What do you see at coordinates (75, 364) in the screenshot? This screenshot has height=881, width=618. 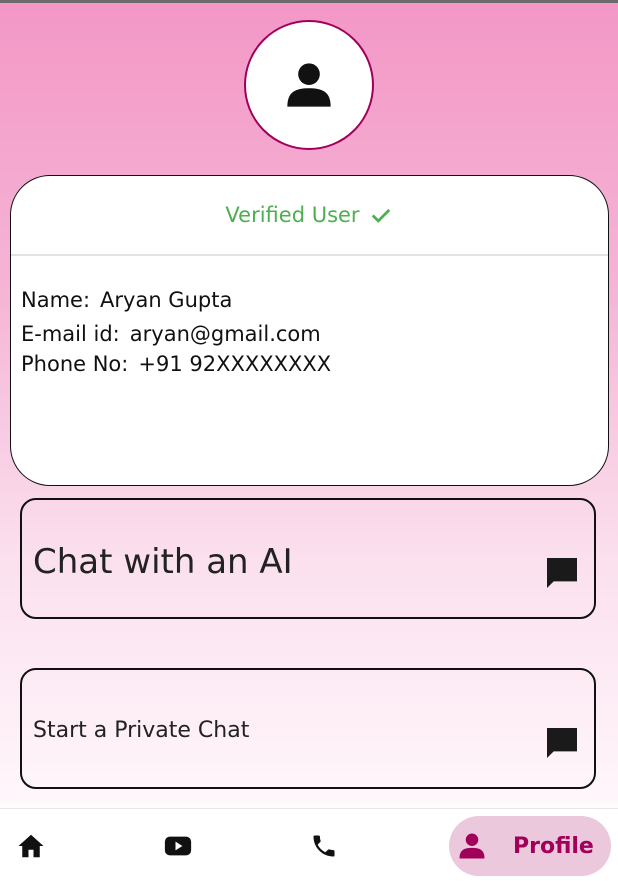 I see `phone-label: Phone No:` at bounding box center [75, 364].